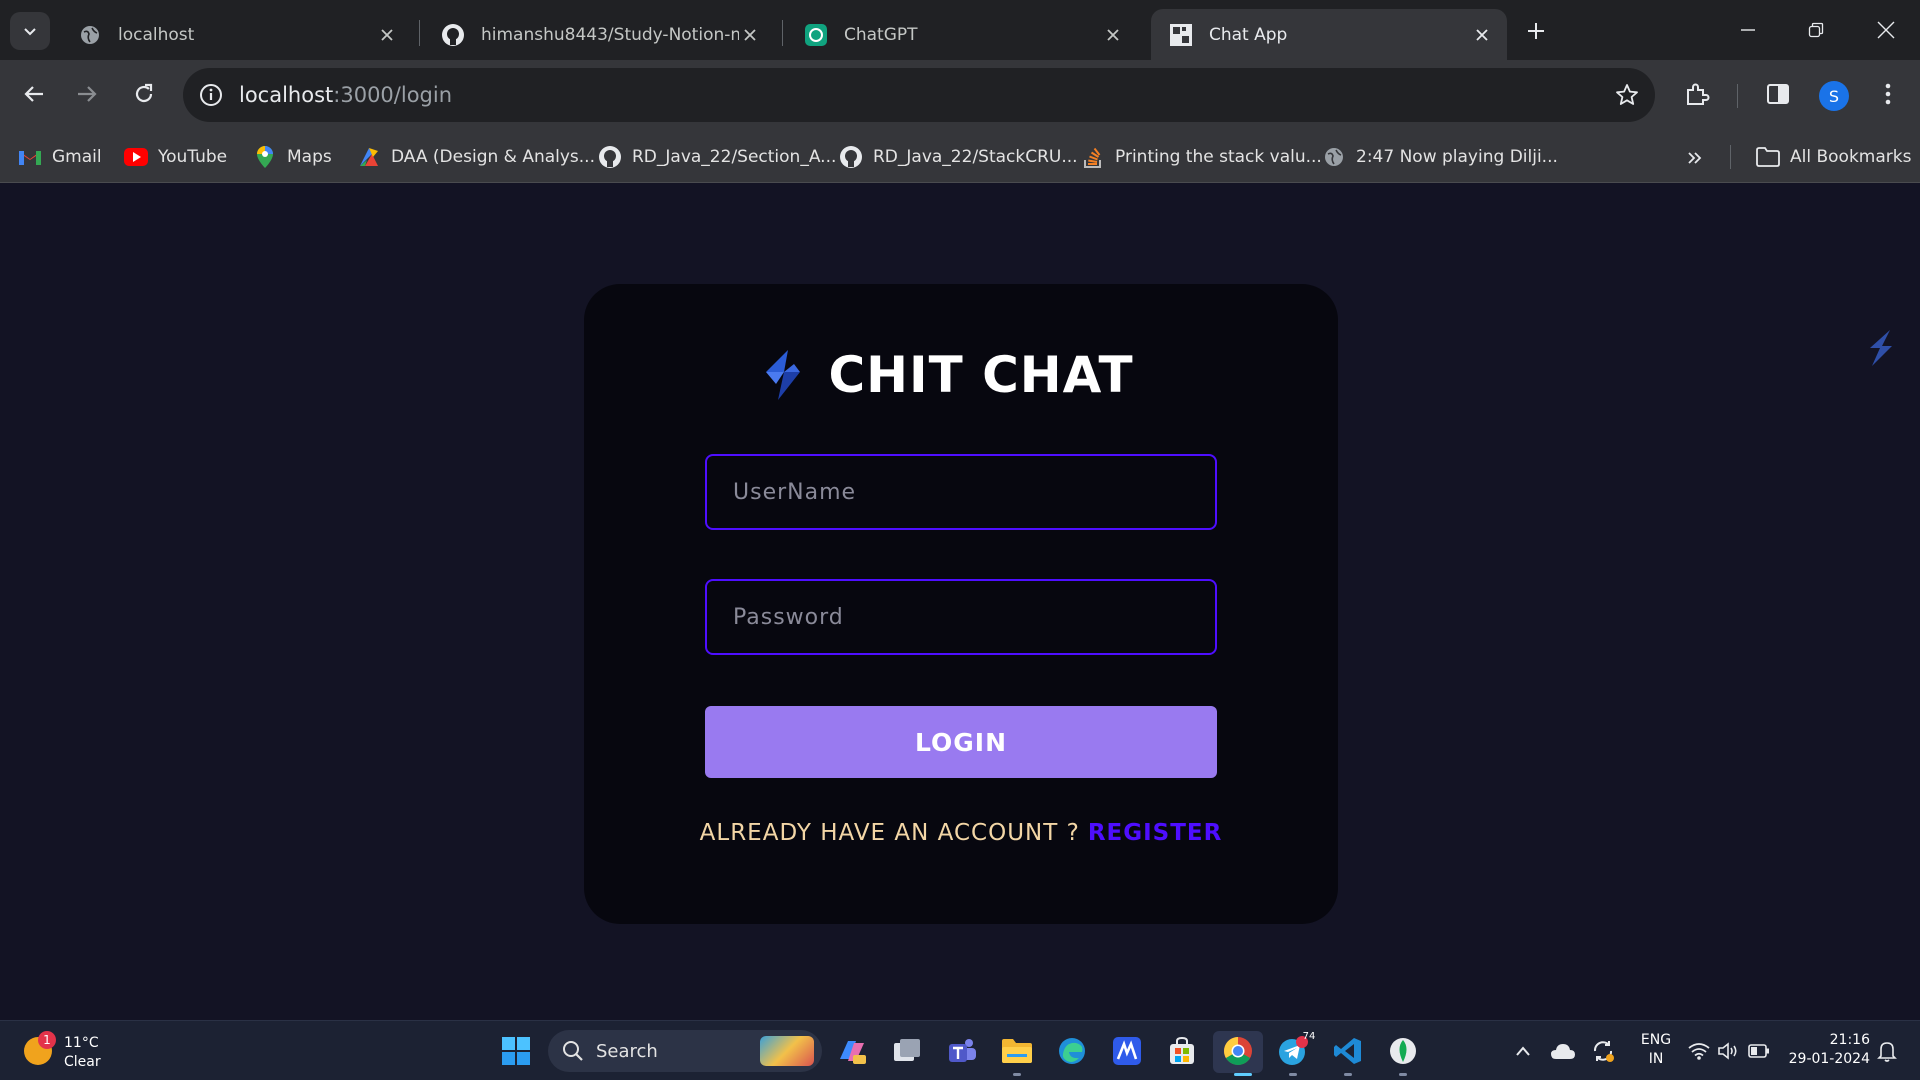 This screenshot has height=1080, width=1920. What do you see at coordinates (961, 492) in the screenshot?
I see `username-input` at bounding box center [961, 492].